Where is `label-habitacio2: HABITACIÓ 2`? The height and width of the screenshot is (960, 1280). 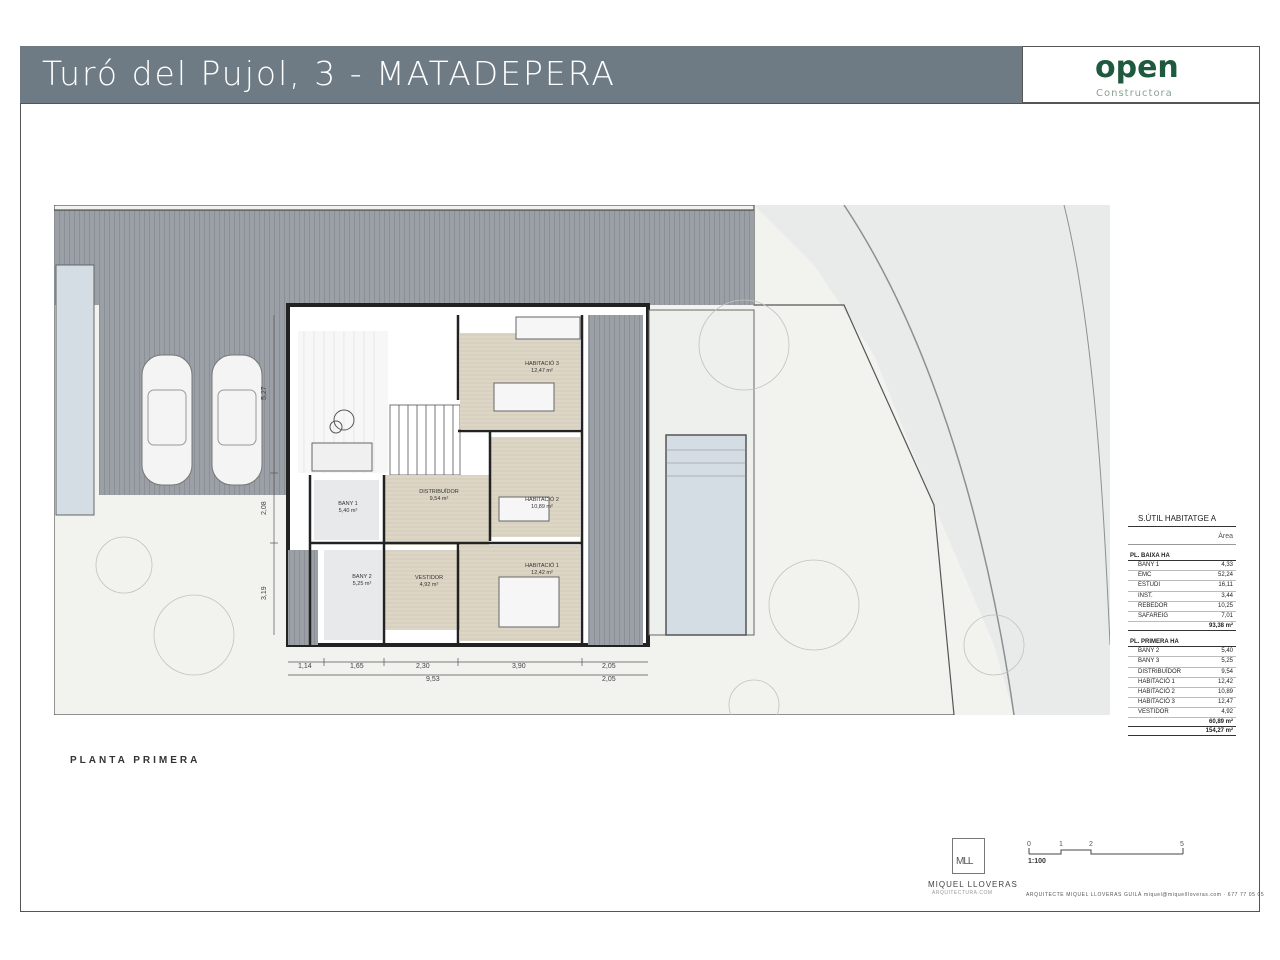
label-habitacio2: HABITACIÓ 2 is located at coordinates (542, 499).